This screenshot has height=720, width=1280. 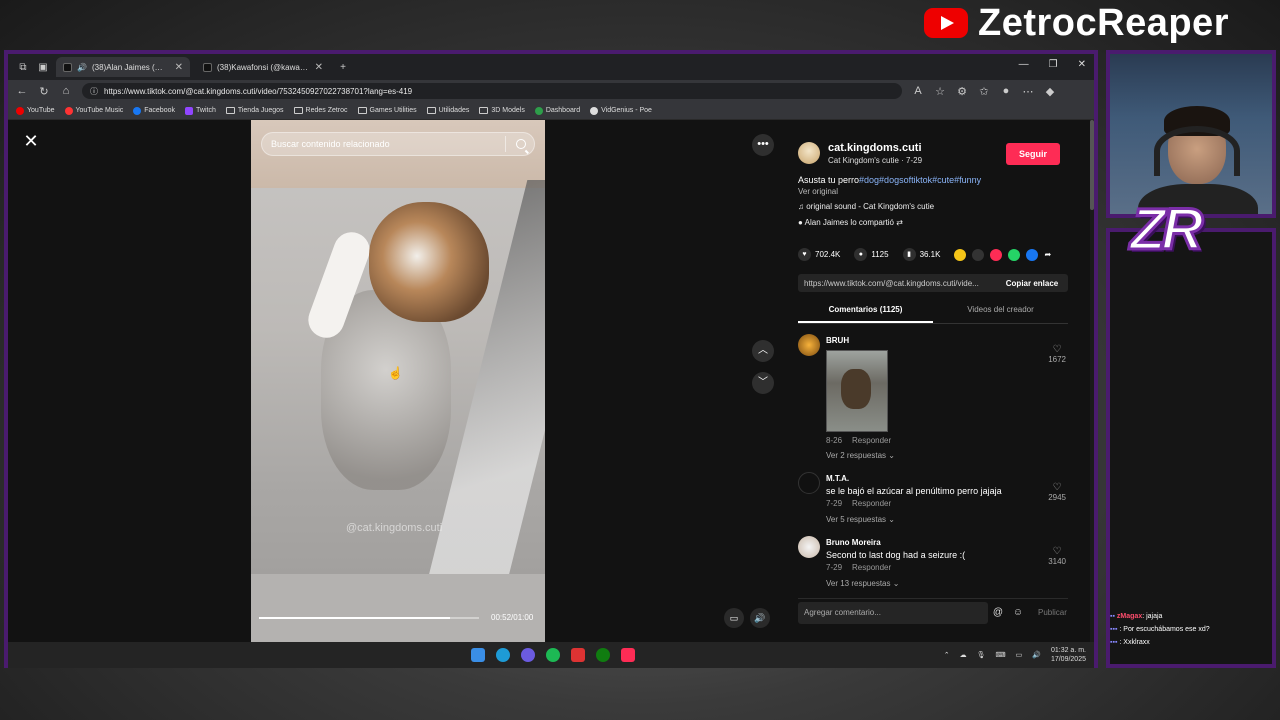 What do you see at coordinates (1068, 655) in the screenshot?
I see `clock: 01:32 a. m. 17/09/2025` at bounding box center [1068, 655].